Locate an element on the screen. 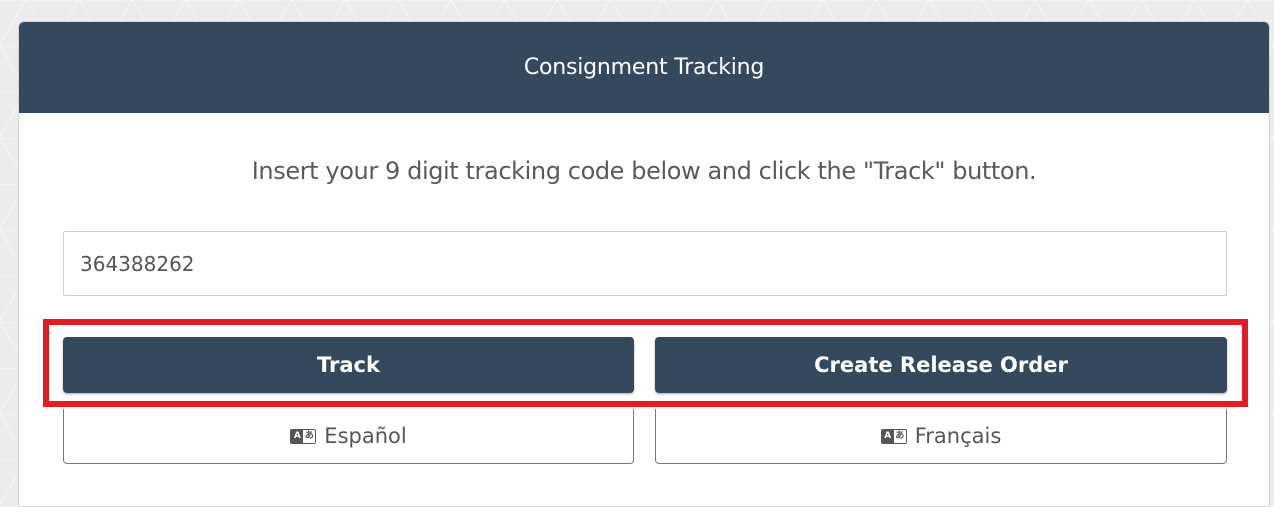  create-release-order-label: Create Release Order is located at coordinates (941, 365).